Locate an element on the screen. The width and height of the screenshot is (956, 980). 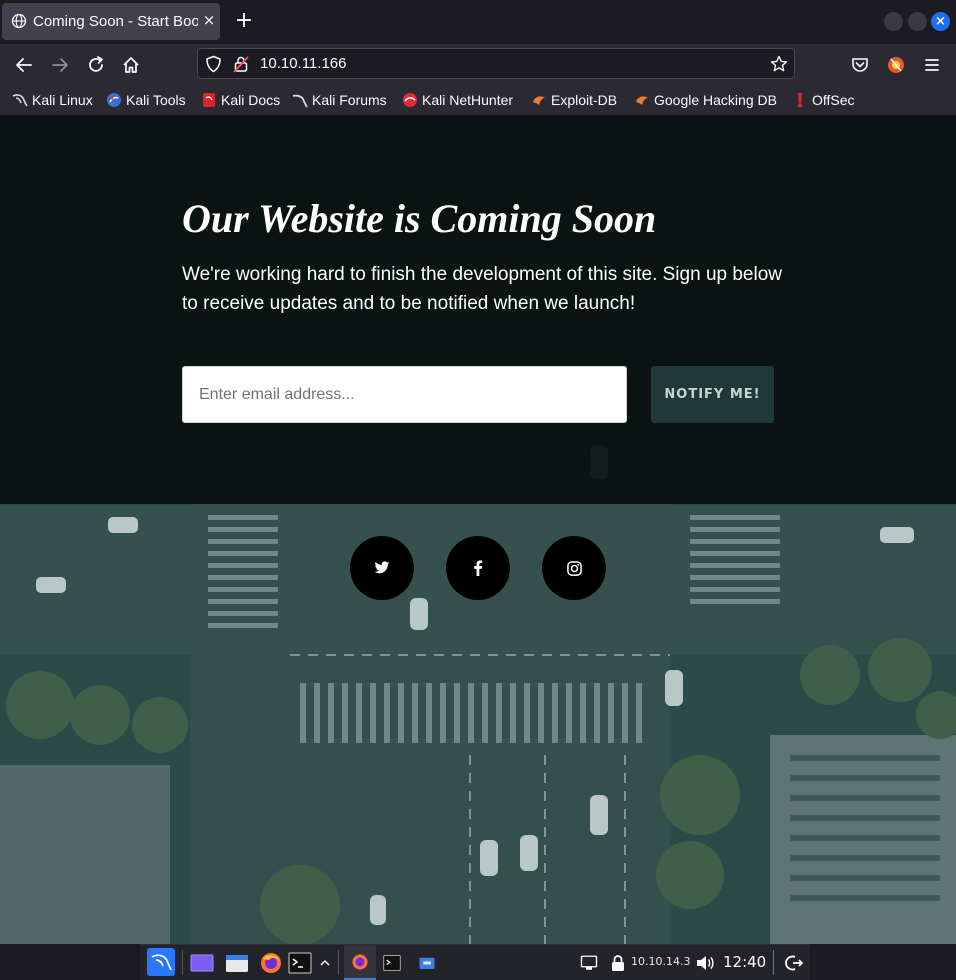
twitter-button is located at coordinates (382, 568).